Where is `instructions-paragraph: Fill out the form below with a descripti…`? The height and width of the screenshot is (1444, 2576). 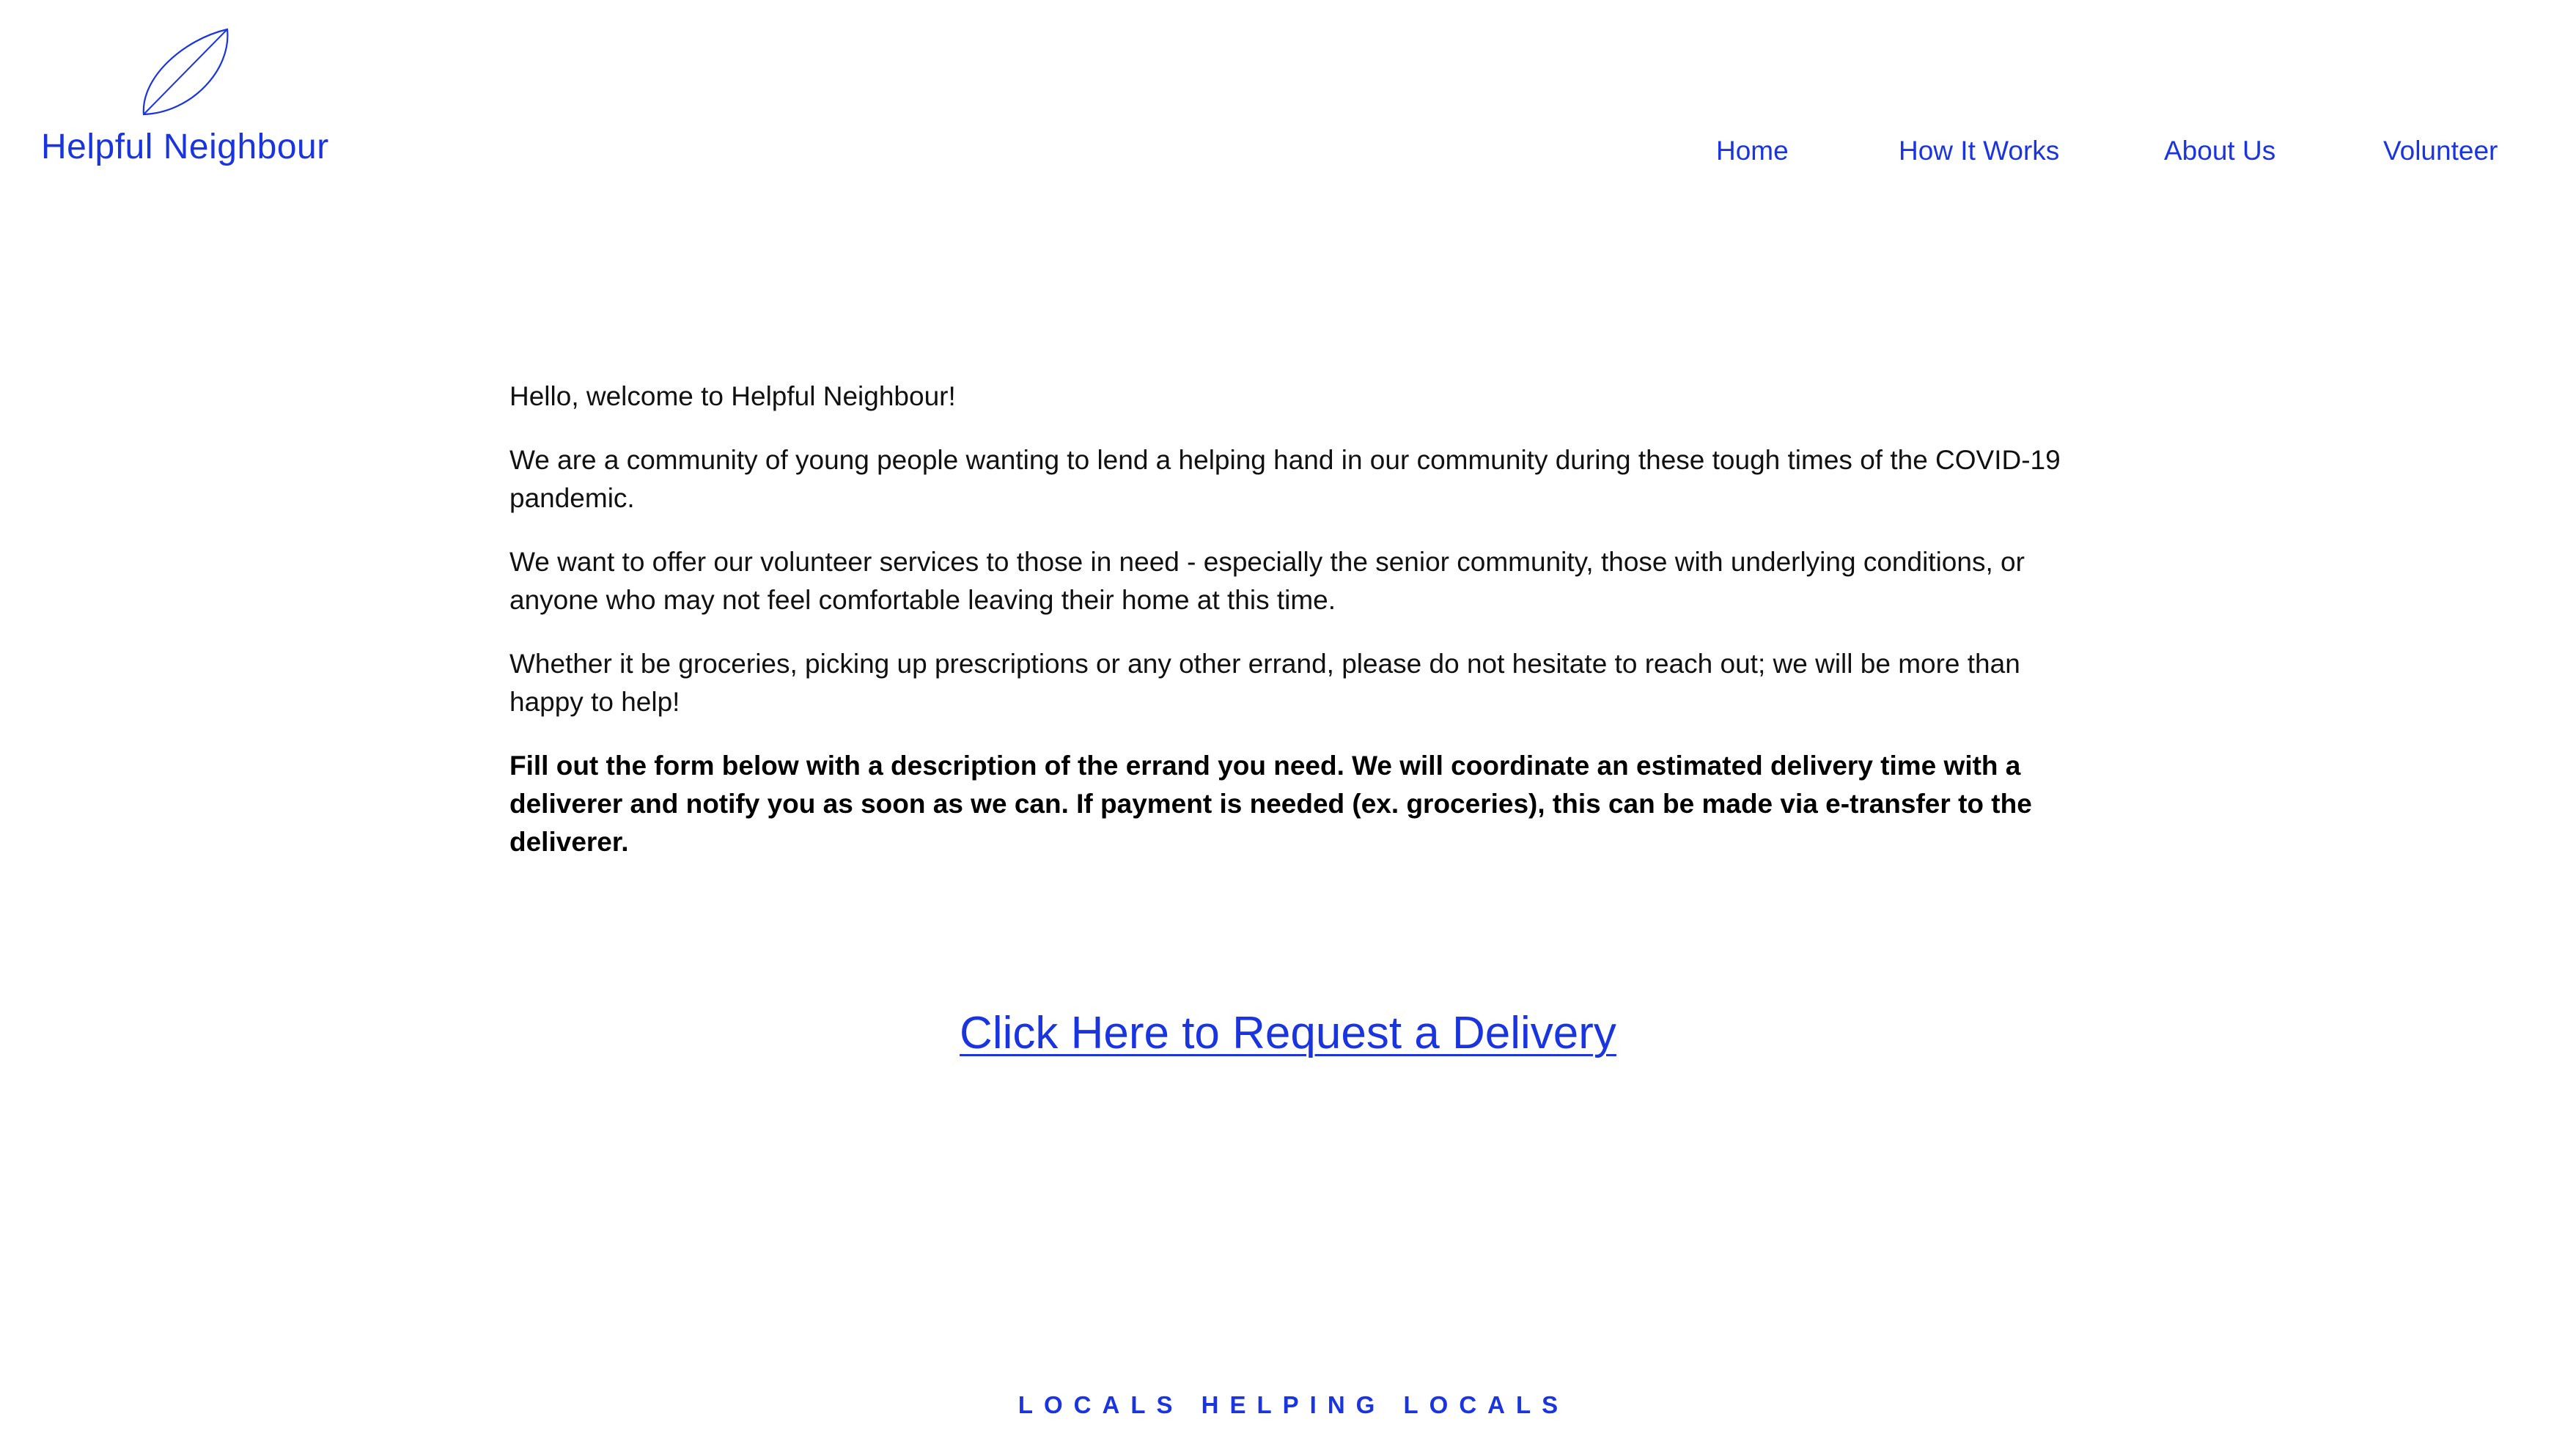 instructions-paragraph: Fill out the form below with a descripti… is located at coordinates (1270, 804).